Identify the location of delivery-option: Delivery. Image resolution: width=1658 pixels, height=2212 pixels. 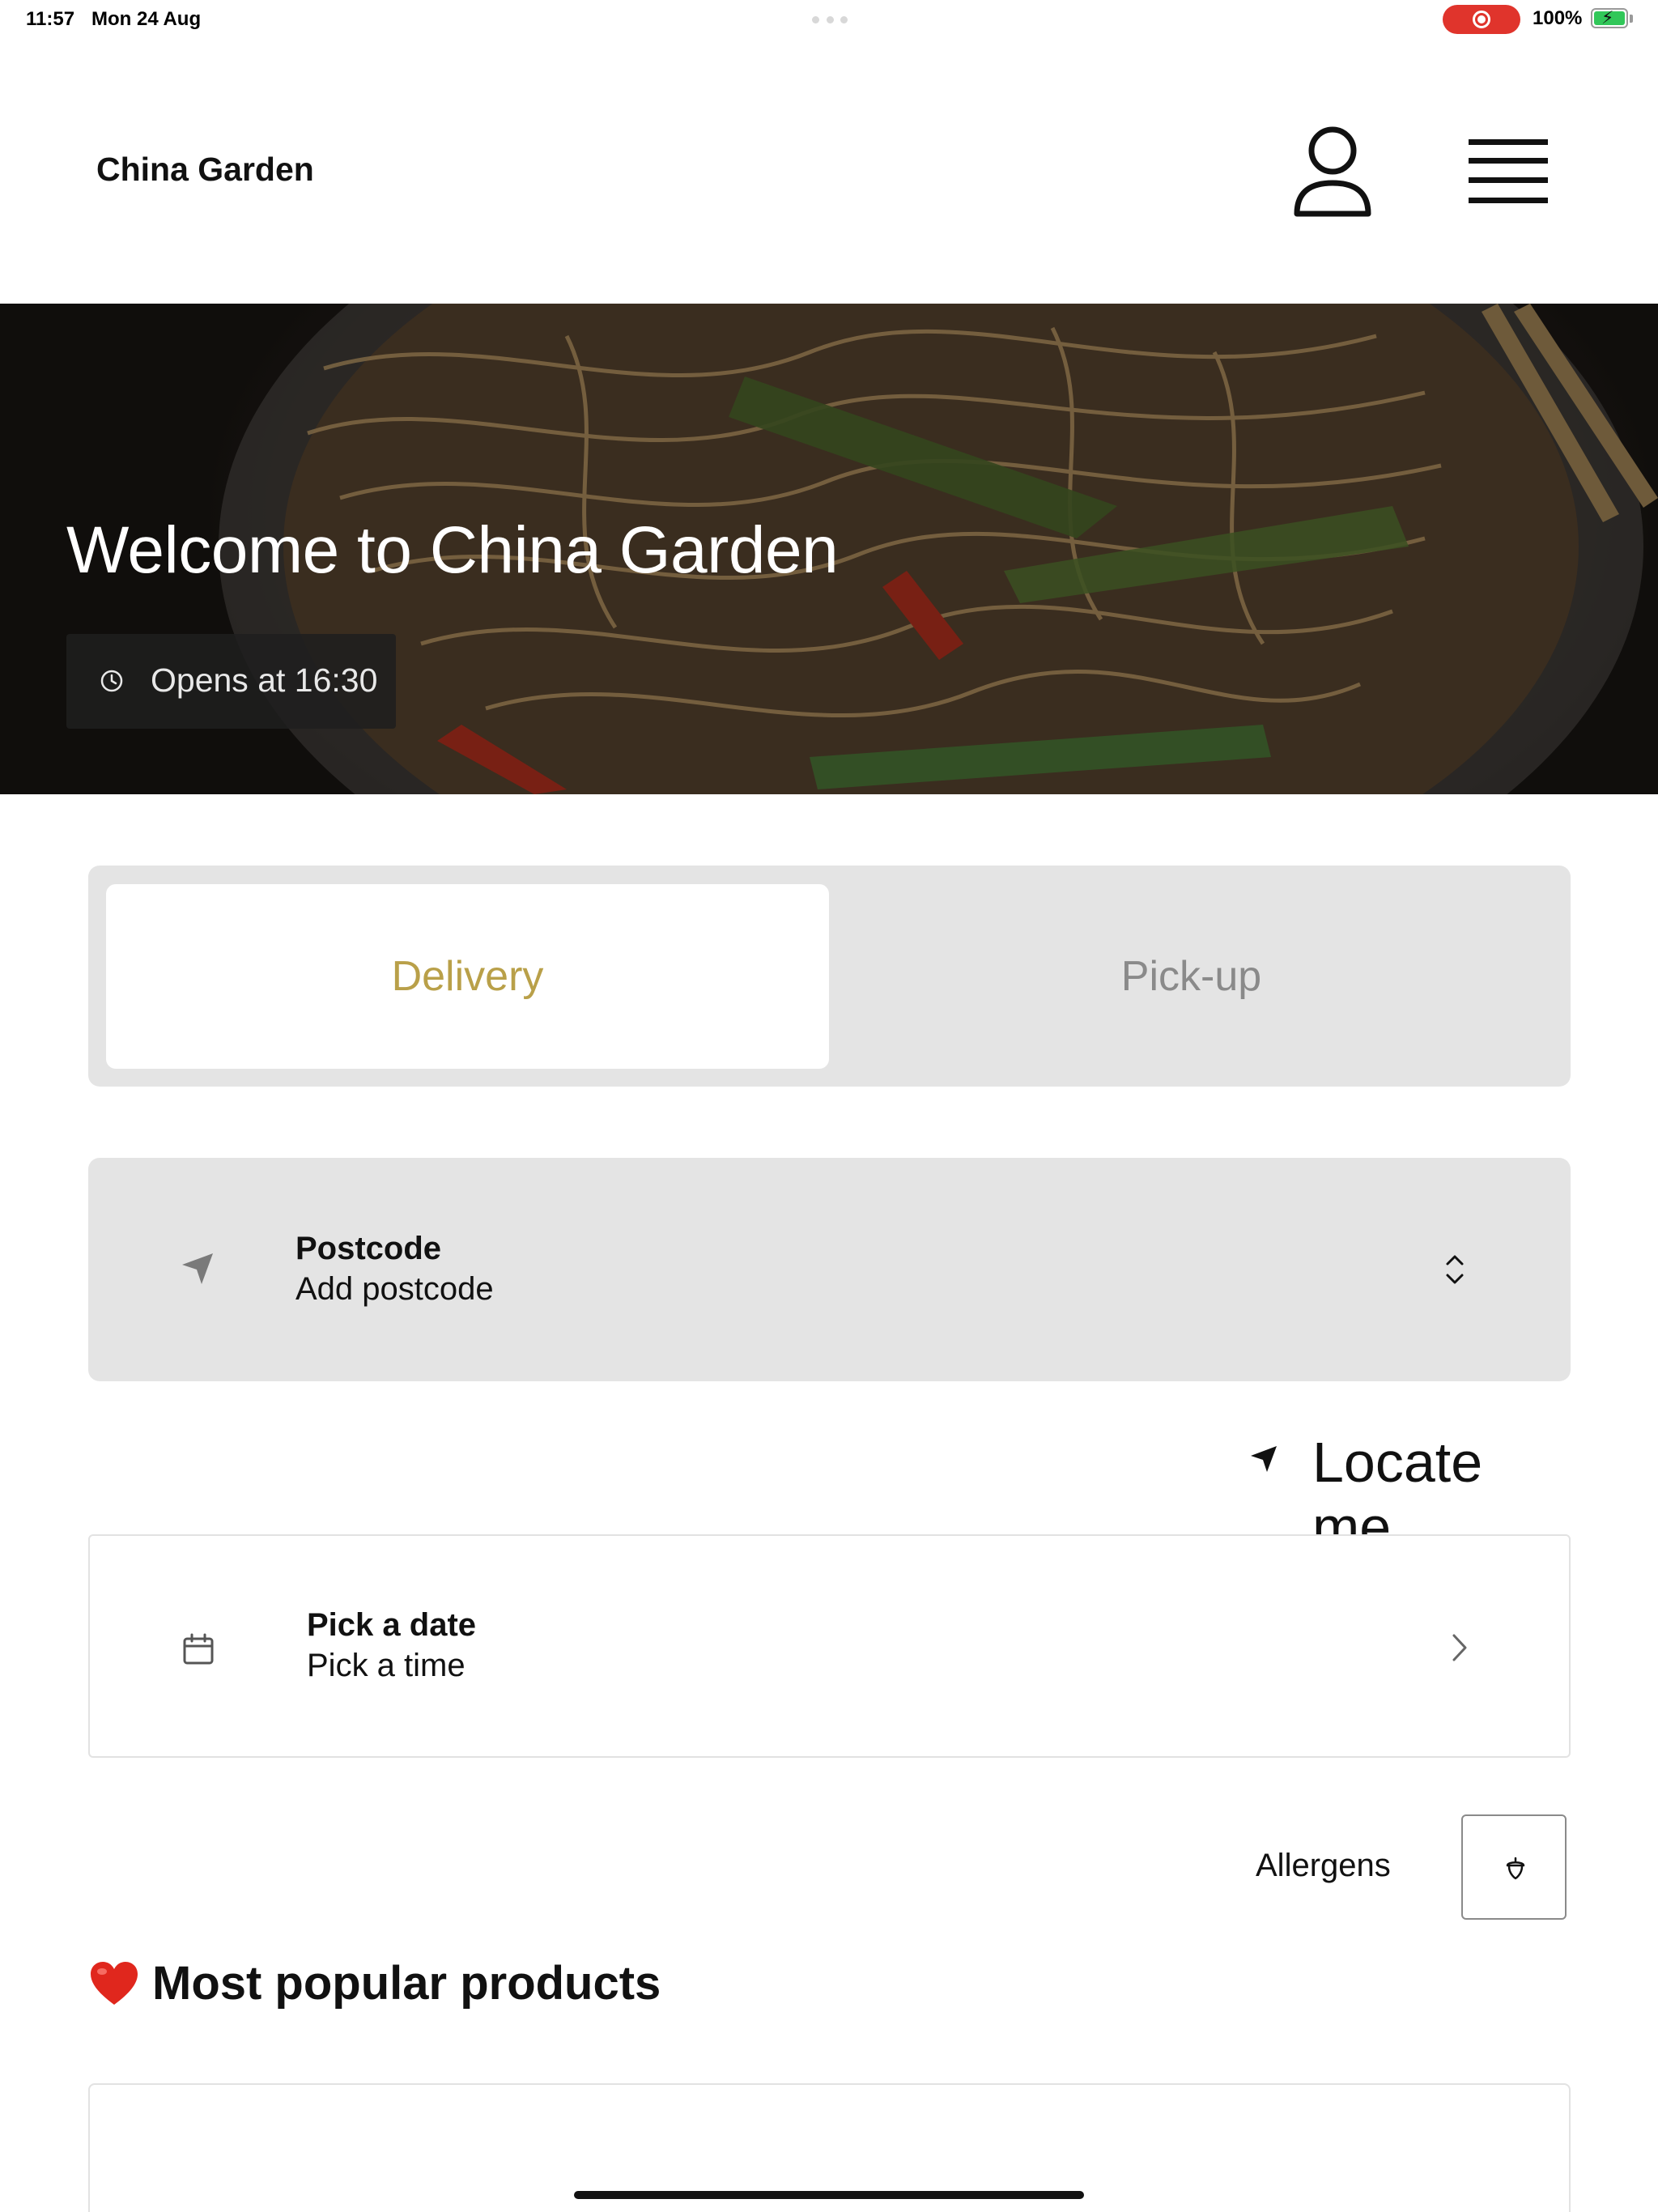
(467, 977).